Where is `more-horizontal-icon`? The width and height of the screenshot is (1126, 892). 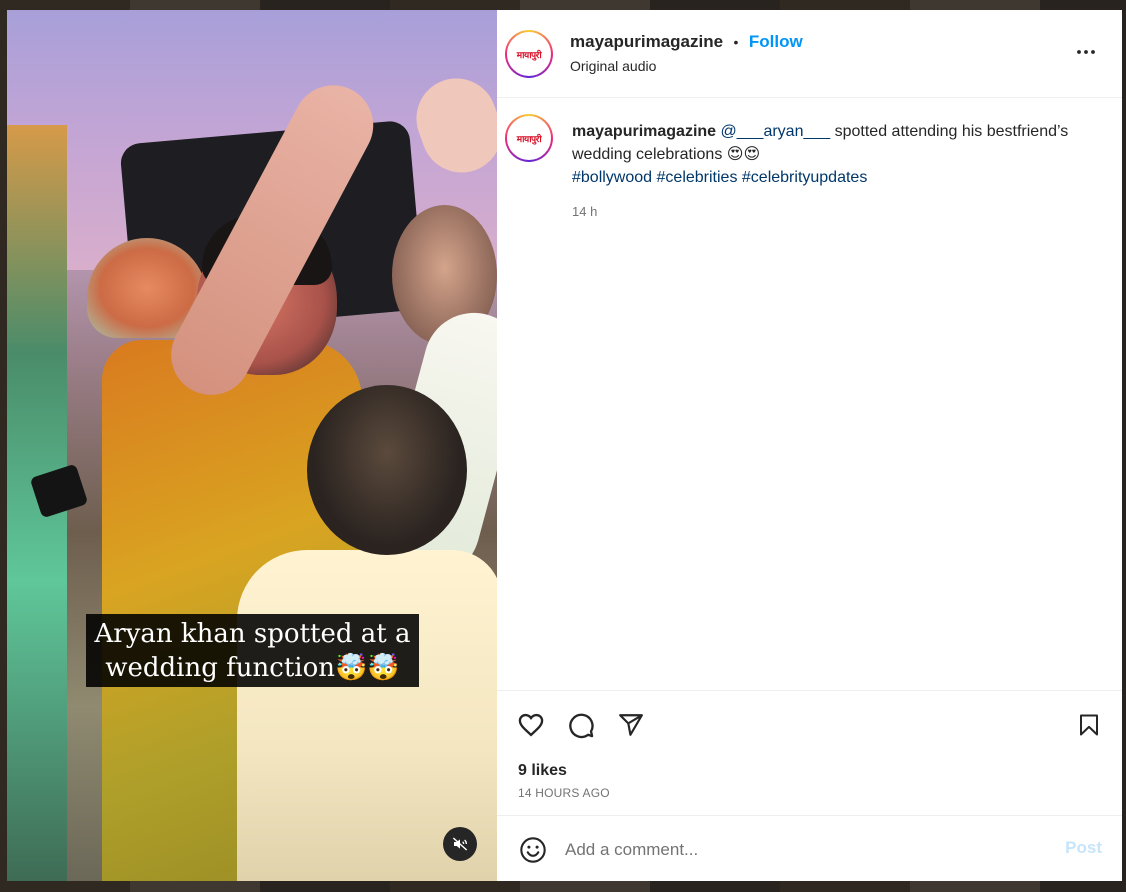 more-horizontal-icon is located at coordinates (1086, 52).